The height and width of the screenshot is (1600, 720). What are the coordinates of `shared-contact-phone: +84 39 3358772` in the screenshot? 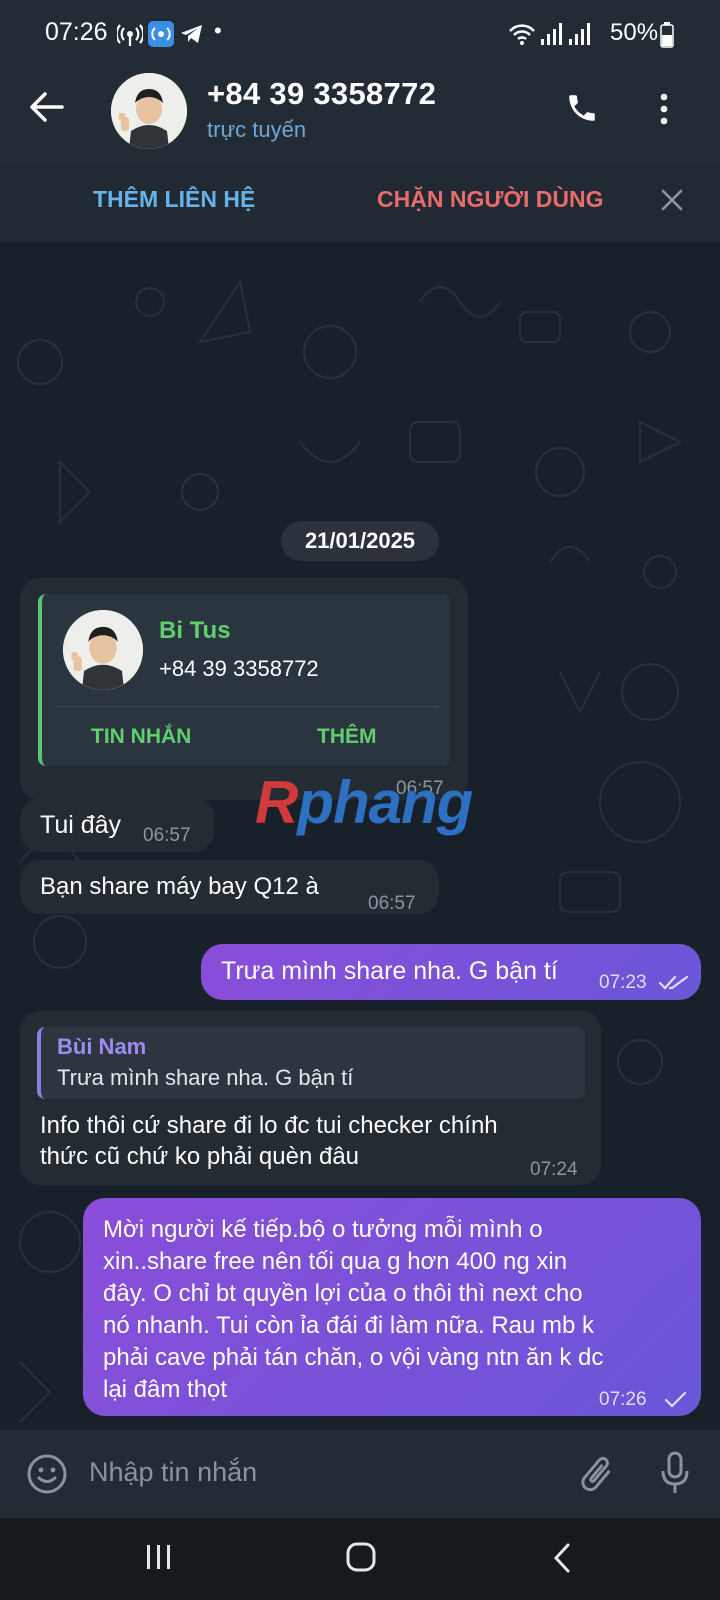 It's located at (239, 668).